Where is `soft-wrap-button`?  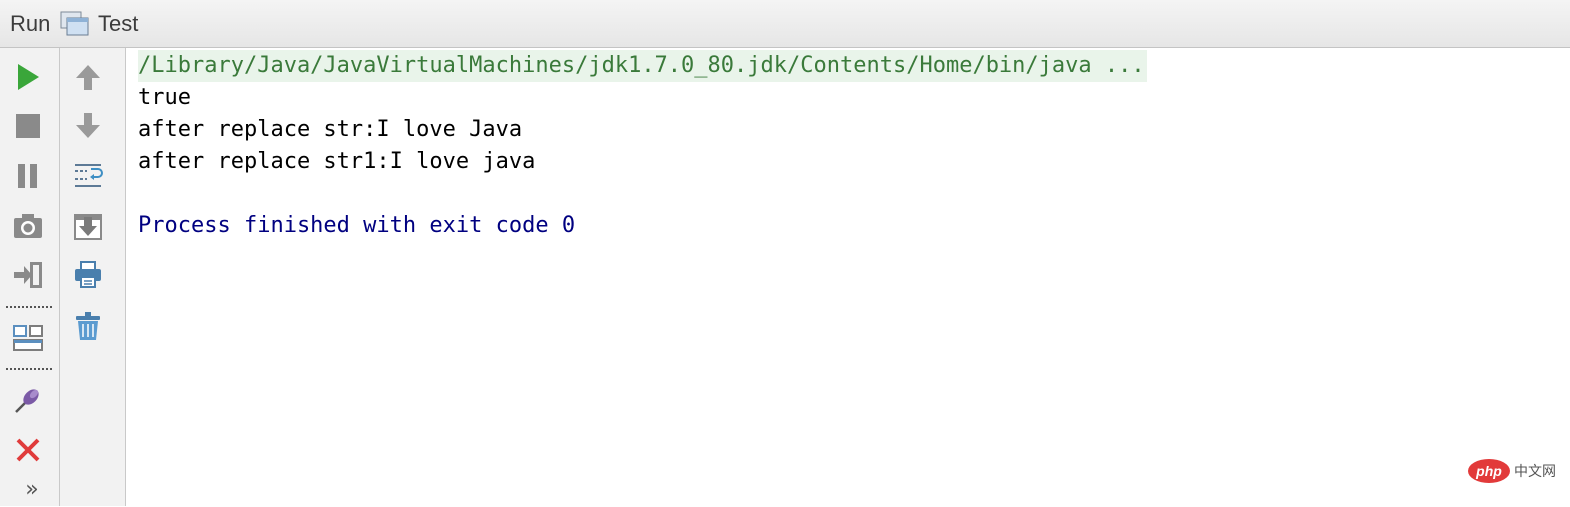 soft-wrap-button is located at coordinates (88, 176).